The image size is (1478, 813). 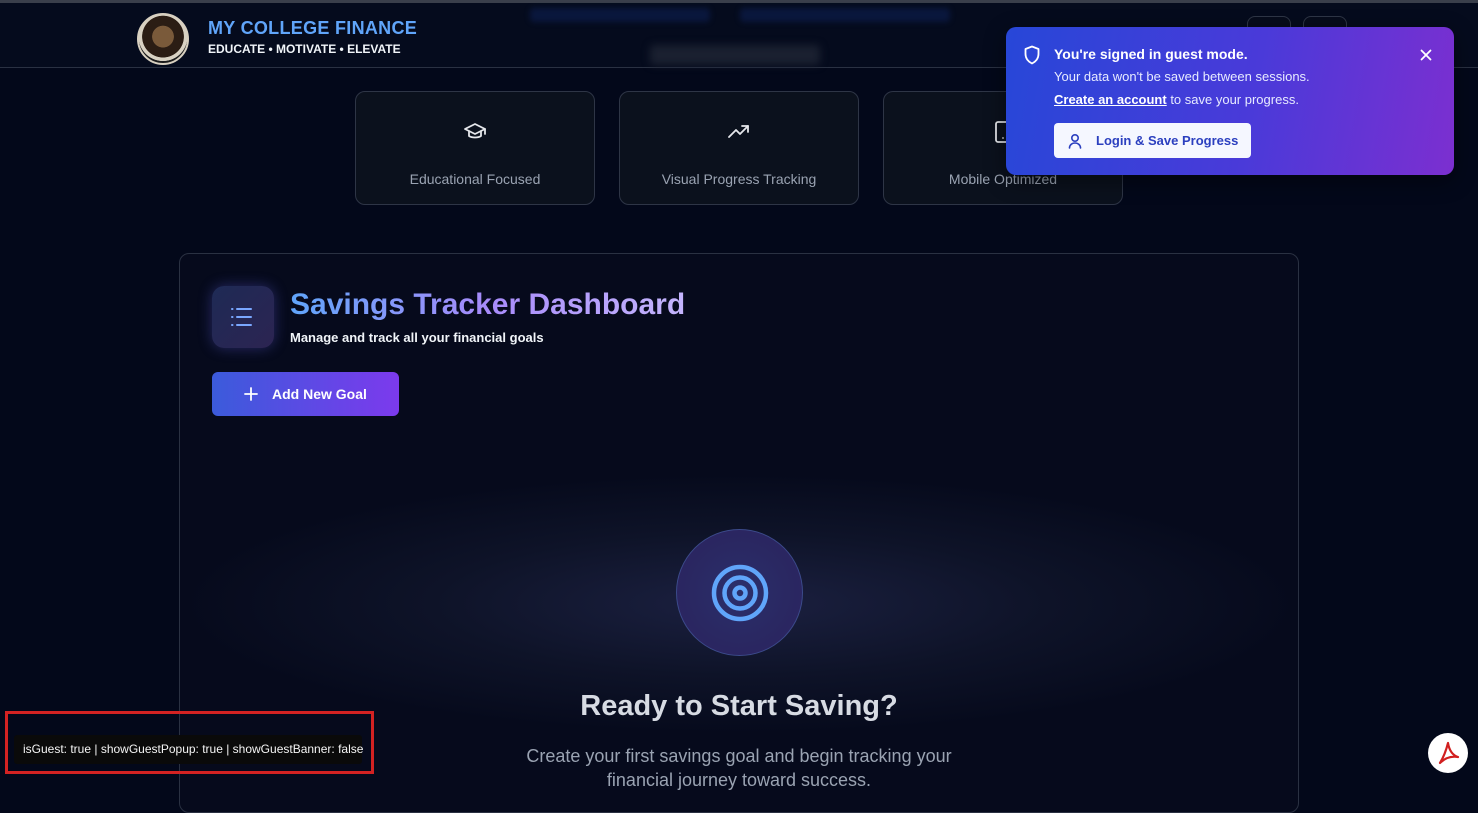 What do you see at coordinates (243, 317) in the screenshot?
I see `list-icon` at bounding box center [243, 317].